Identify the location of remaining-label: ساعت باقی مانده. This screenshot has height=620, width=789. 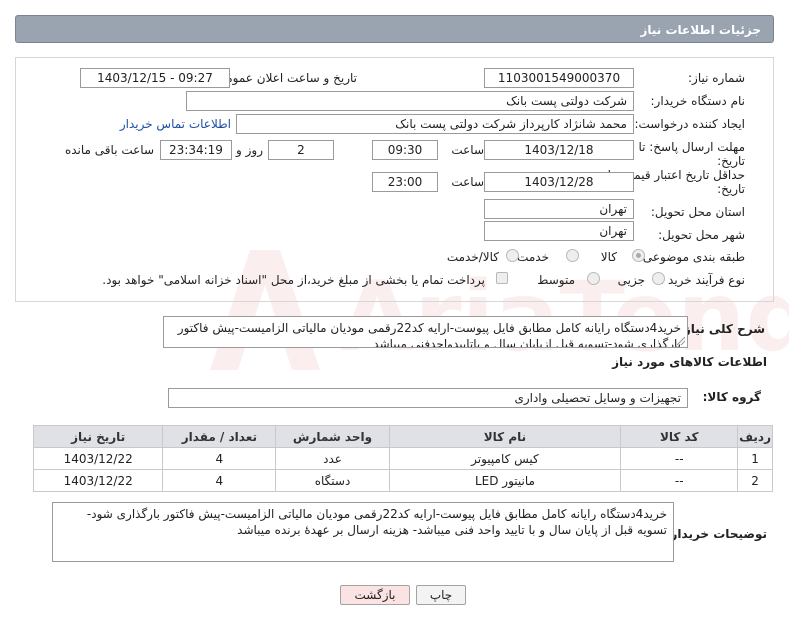
(109, 150).